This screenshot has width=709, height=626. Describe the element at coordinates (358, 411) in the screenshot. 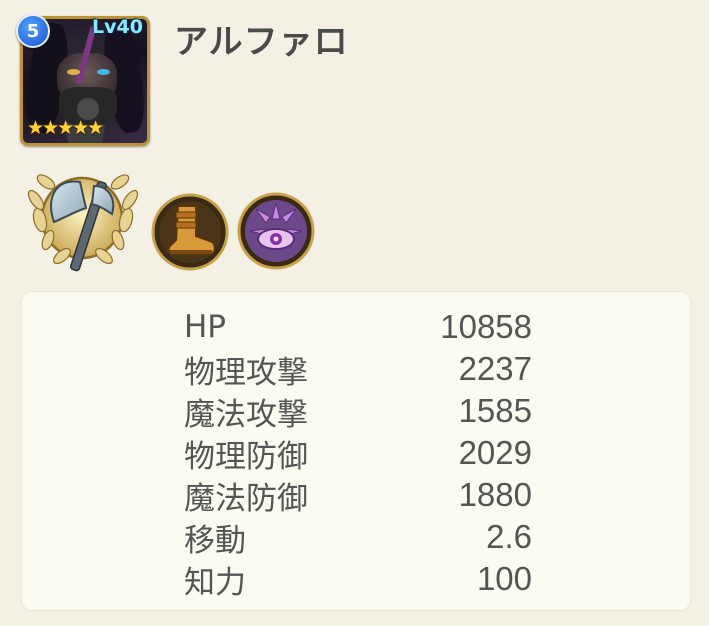

I see `stat-row-magic-attack: 魔法攻撃 1585` at that location.